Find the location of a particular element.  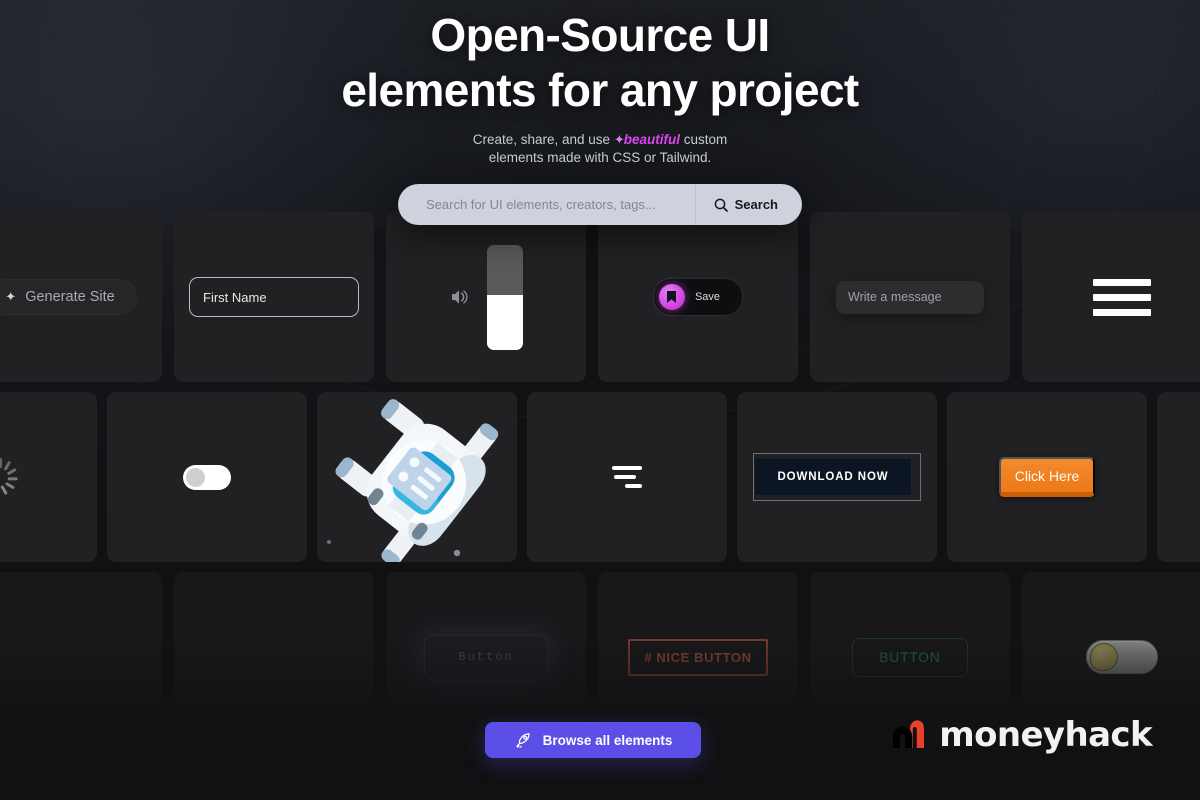

gold-toggle-knob is located at coordinates (1104, 657).